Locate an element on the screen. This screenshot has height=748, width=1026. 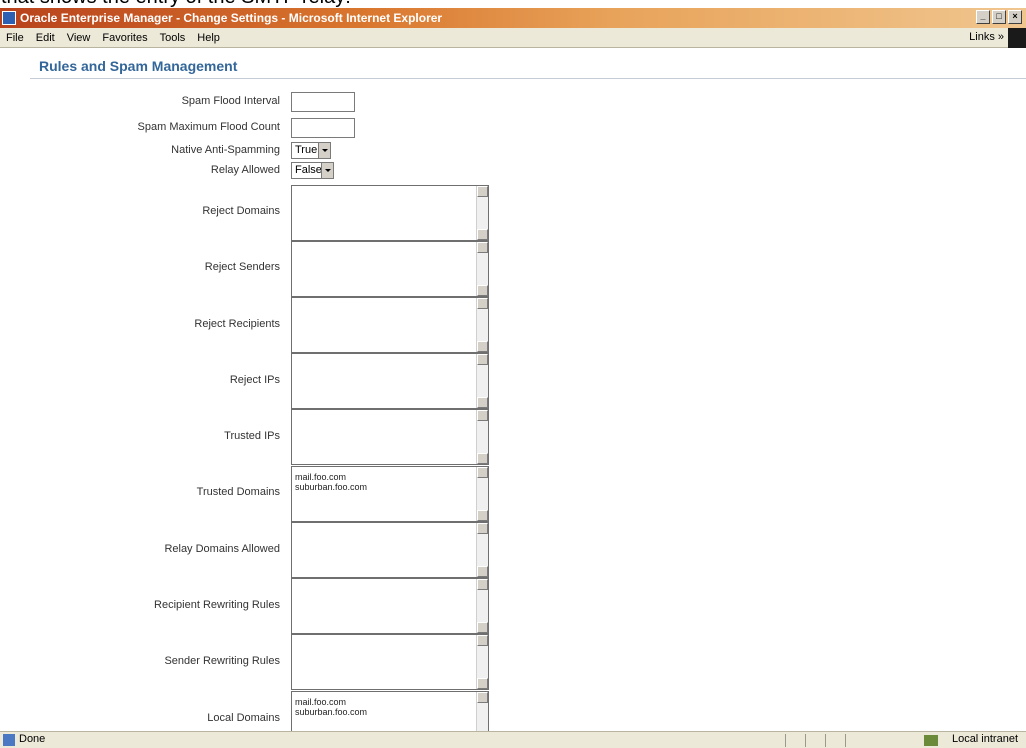
menu-help: Help is located at coordinates (208, 38).